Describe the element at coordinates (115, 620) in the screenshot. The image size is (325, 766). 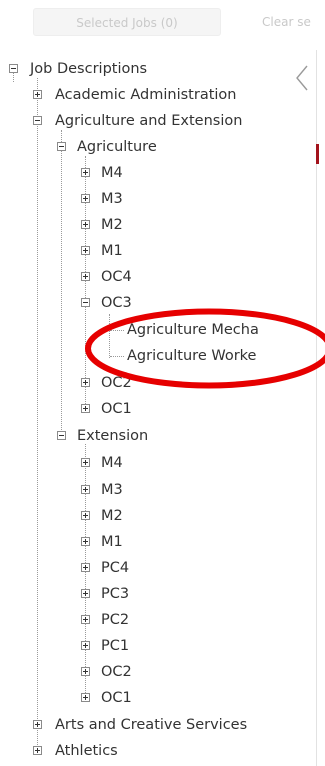
I see `tree-node-label: PC2` at that location.